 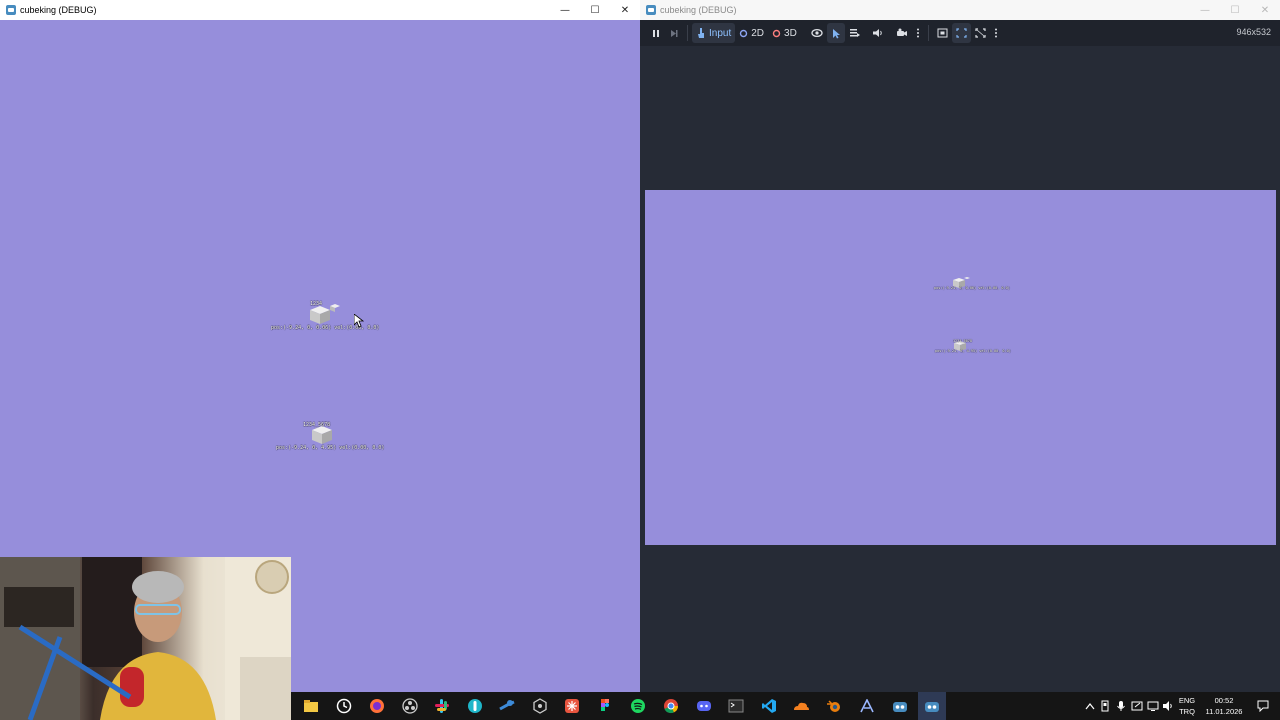 I want to click on node-3d-icon, so click(x=776, y=33).